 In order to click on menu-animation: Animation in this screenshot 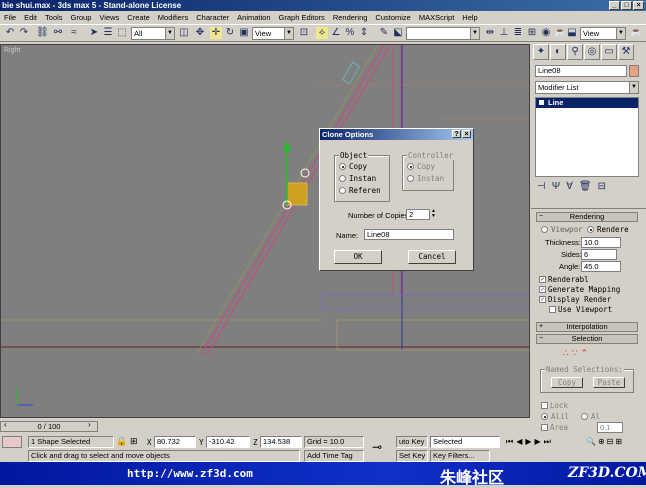, I will do `click(253, 17)`.